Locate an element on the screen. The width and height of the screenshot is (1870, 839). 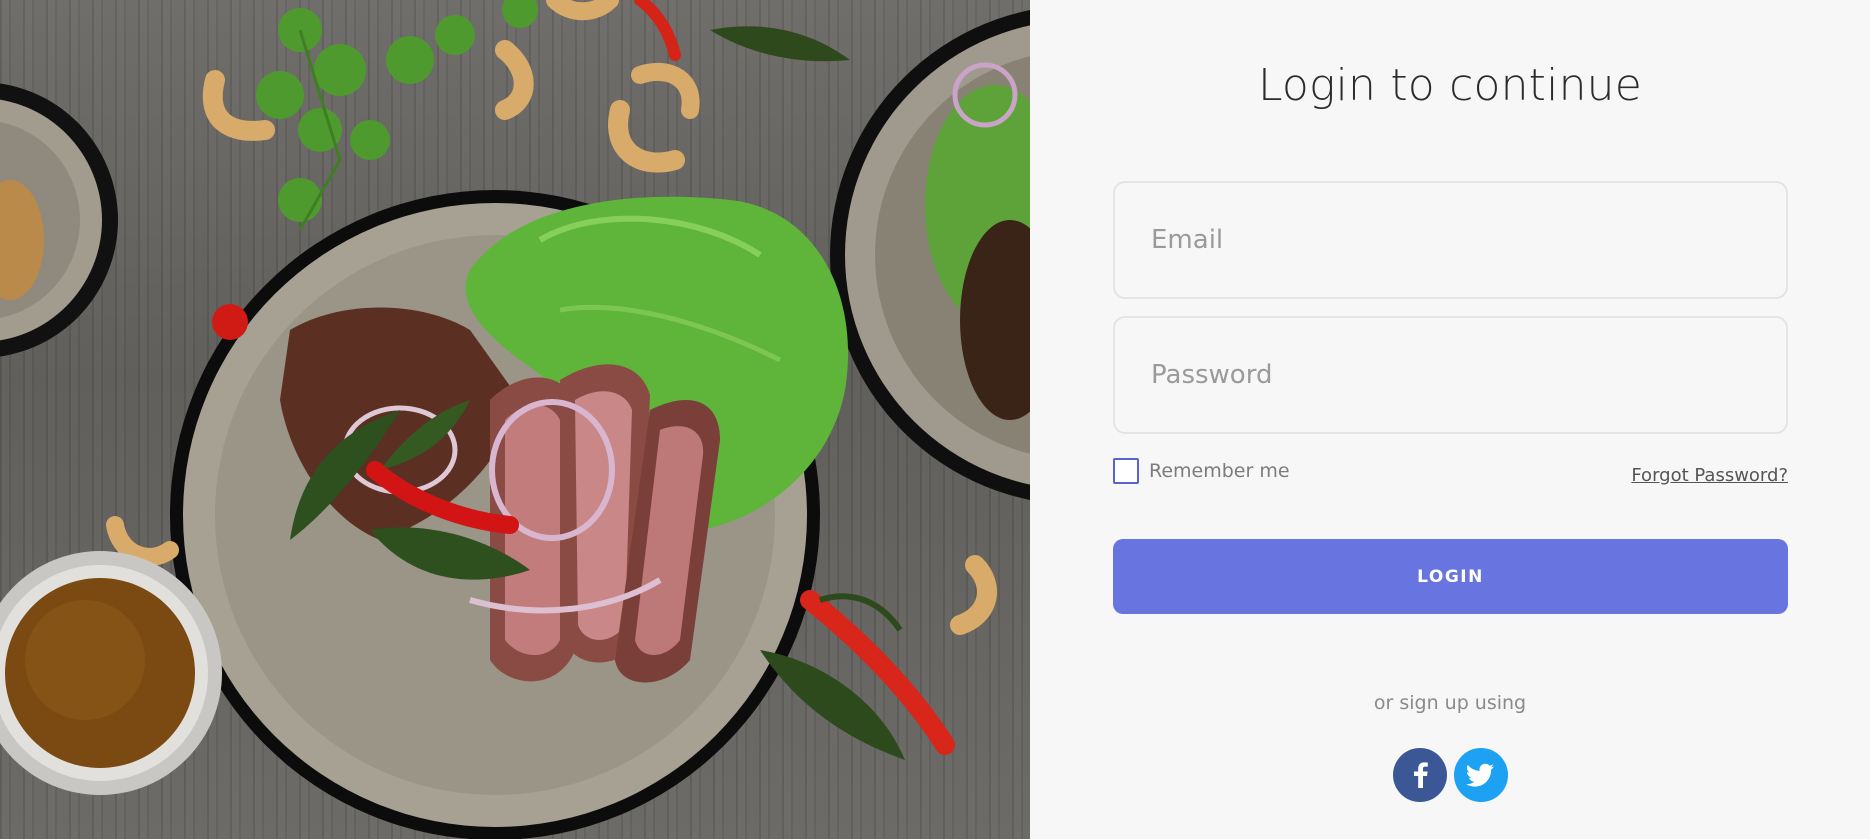
page-title: Login to continue is located at coordinates (1450, 85).